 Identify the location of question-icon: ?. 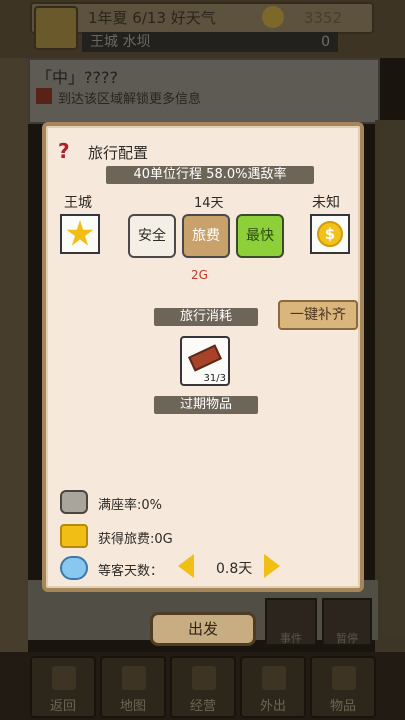
(64, 151).